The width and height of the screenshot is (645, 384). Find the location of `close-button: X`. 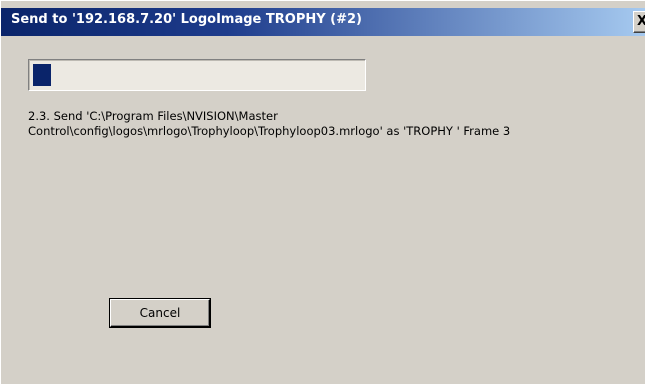

close-button: X is located at coordinates (639, 22).